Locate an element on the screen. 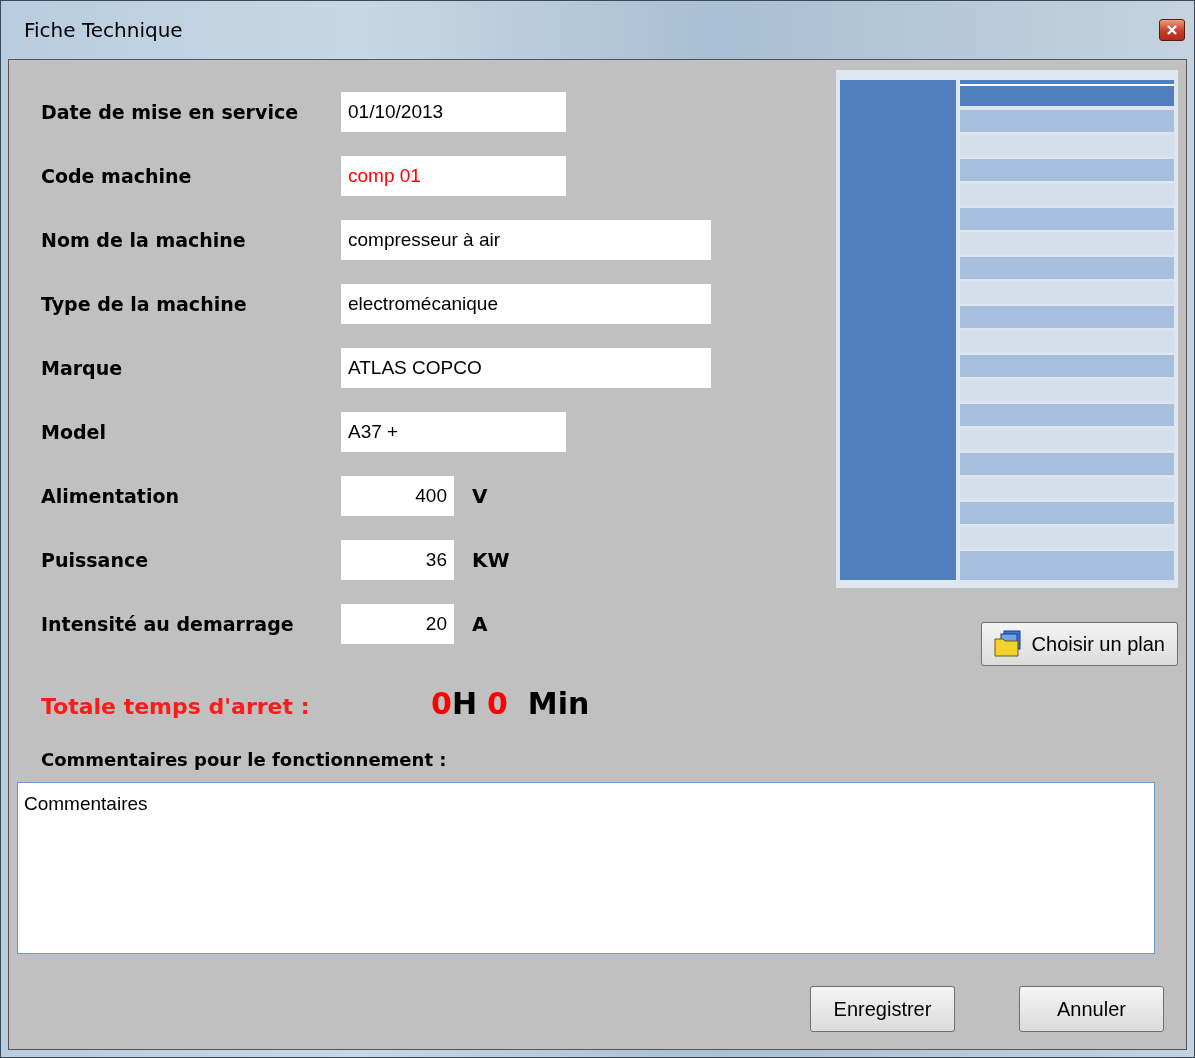 This screenshot has width=1195, height=1058. input-field: electromécanique is located at coordinates (526, 304).